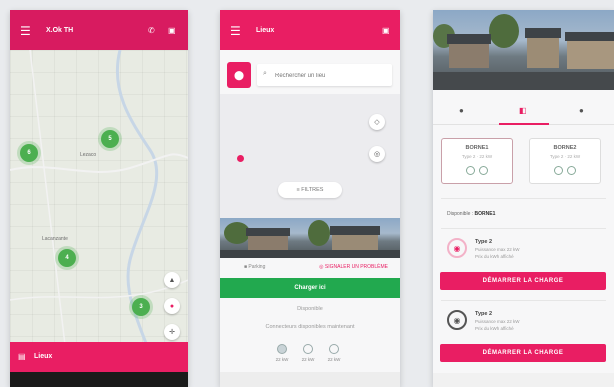 The height and width of the screenshot is (387, 614). I want to click on layers-icon: ◇, so click(377, 122).